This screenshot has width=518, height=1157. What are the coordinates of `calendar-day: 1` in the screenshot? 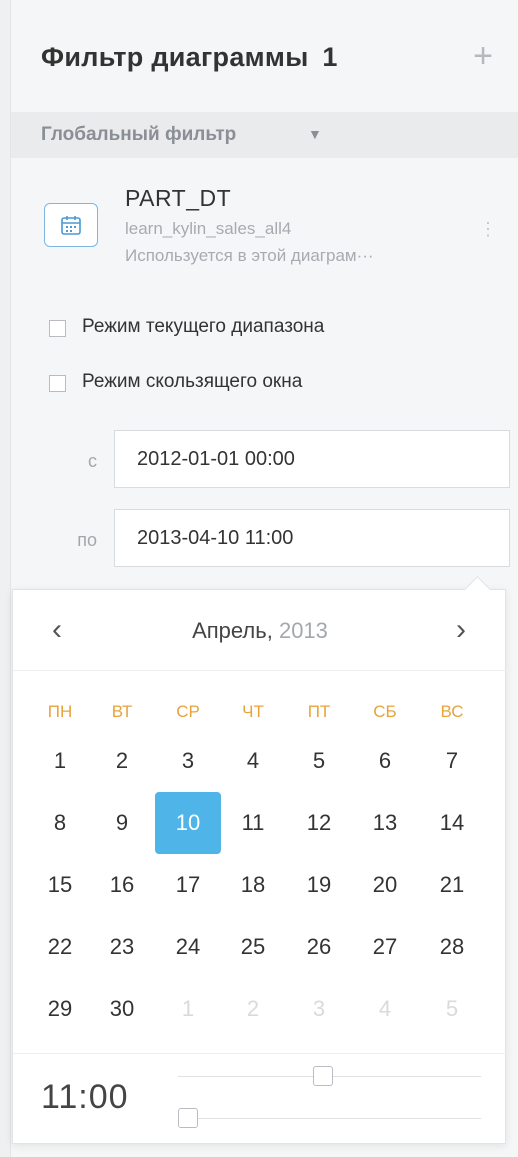 It's located at (60, 761).